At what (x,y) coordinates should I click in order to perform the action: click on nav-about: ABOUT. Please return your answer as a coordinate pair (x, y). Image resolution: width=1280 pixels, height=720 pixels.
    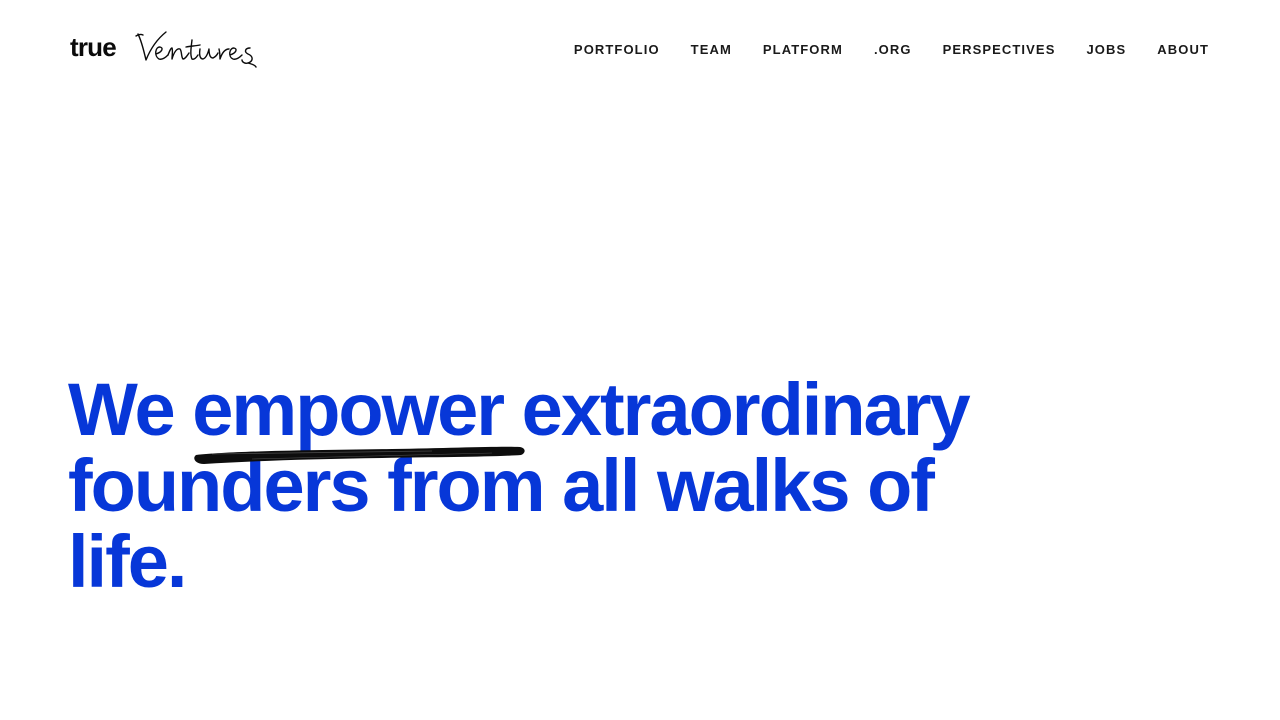
    Looking at the image, I should click on (1183, 49).